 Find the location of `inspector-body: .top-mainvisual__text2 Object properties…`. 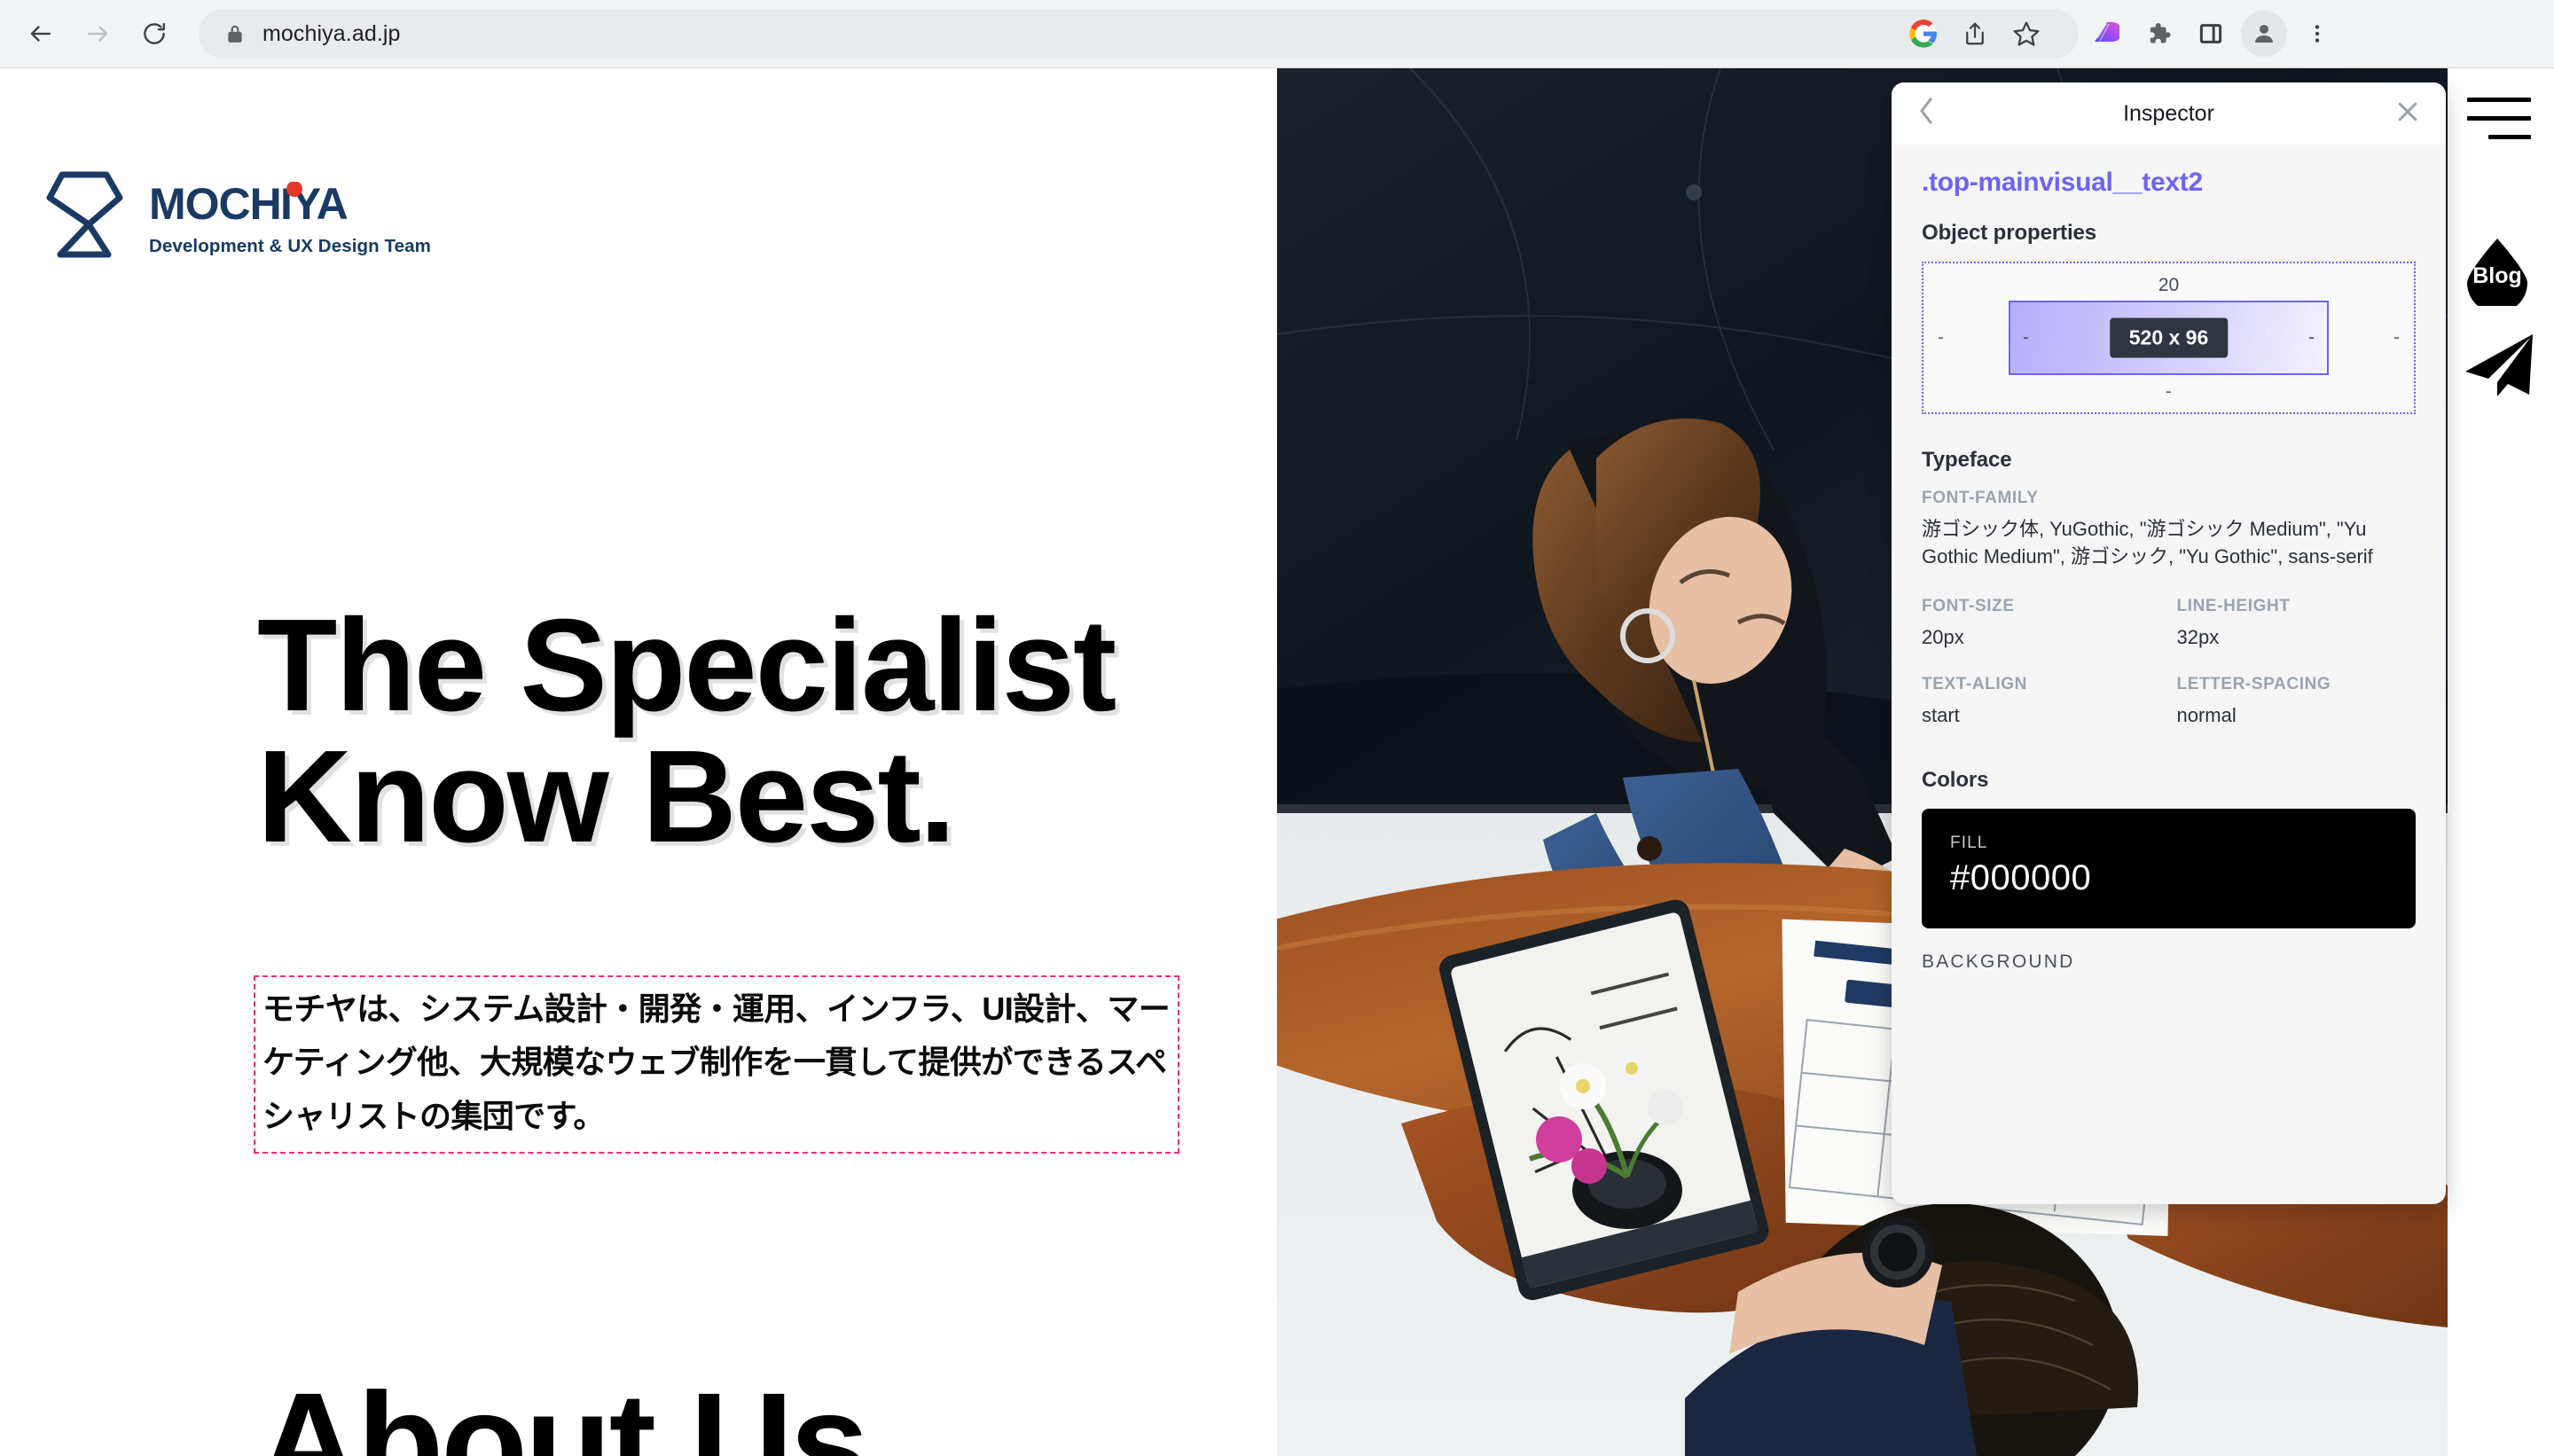

inspector-body: .top-mainvisual__text2 Object properties… is located at coordinates (2169, 559).